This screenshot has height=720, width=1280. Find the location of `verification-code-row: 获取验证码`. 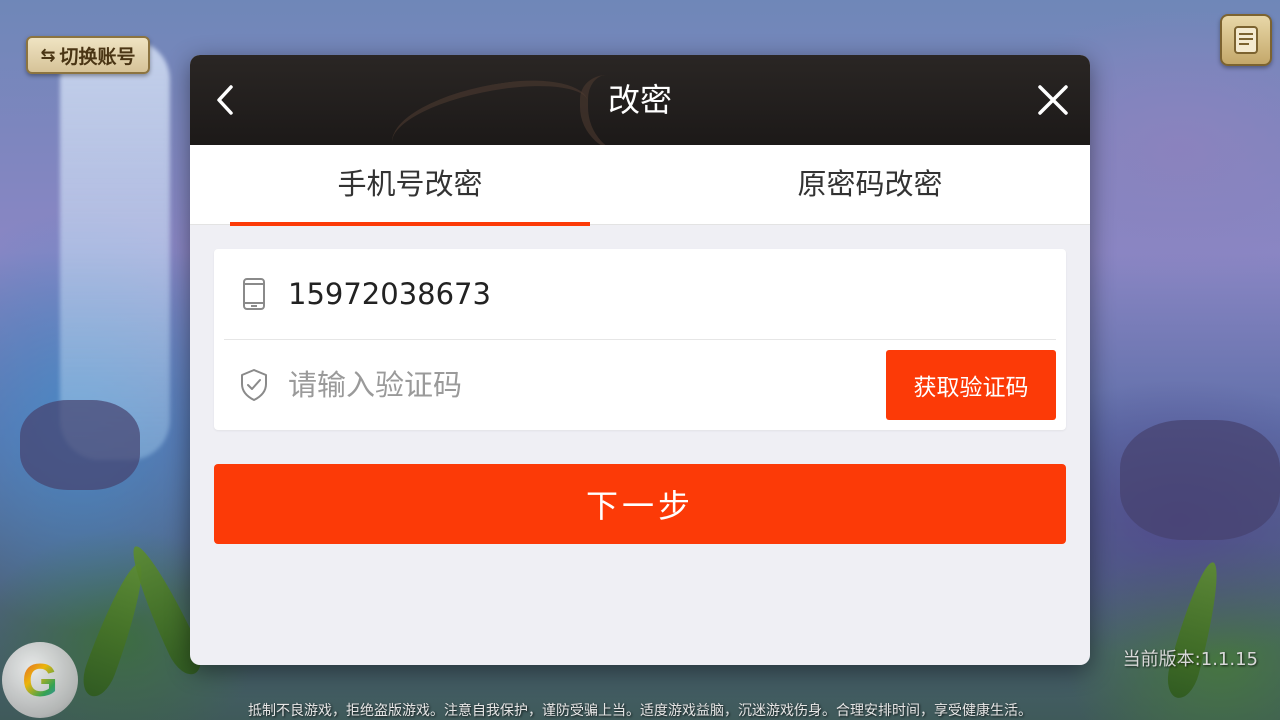

verification-code-row: 获取验证码 is located at coordinates (640, 385).